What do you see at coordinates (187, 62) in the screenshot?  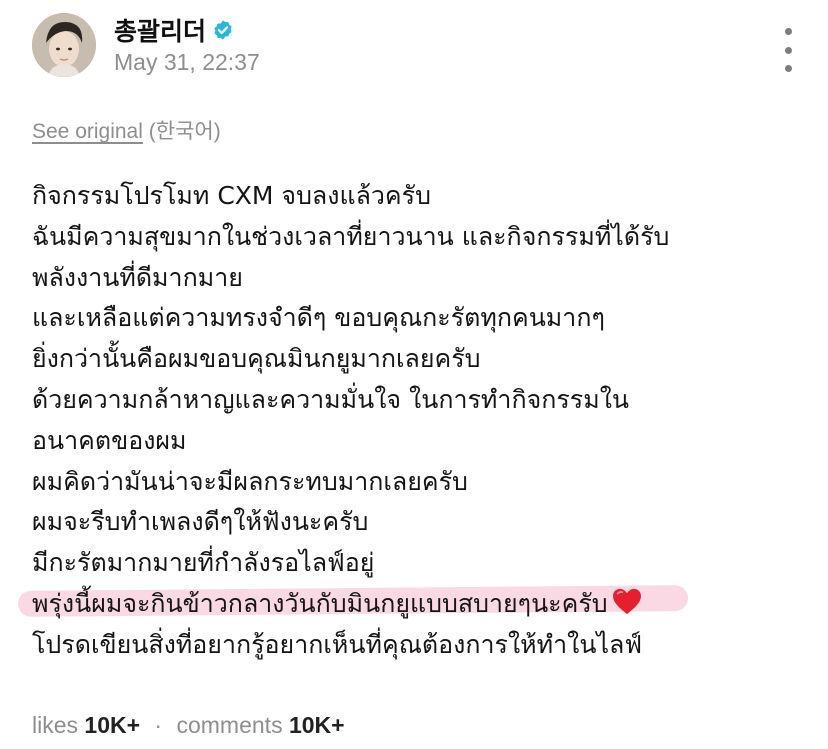 I see `post-timestamp: May 31, 22:37` at bounding box center [187, 62].